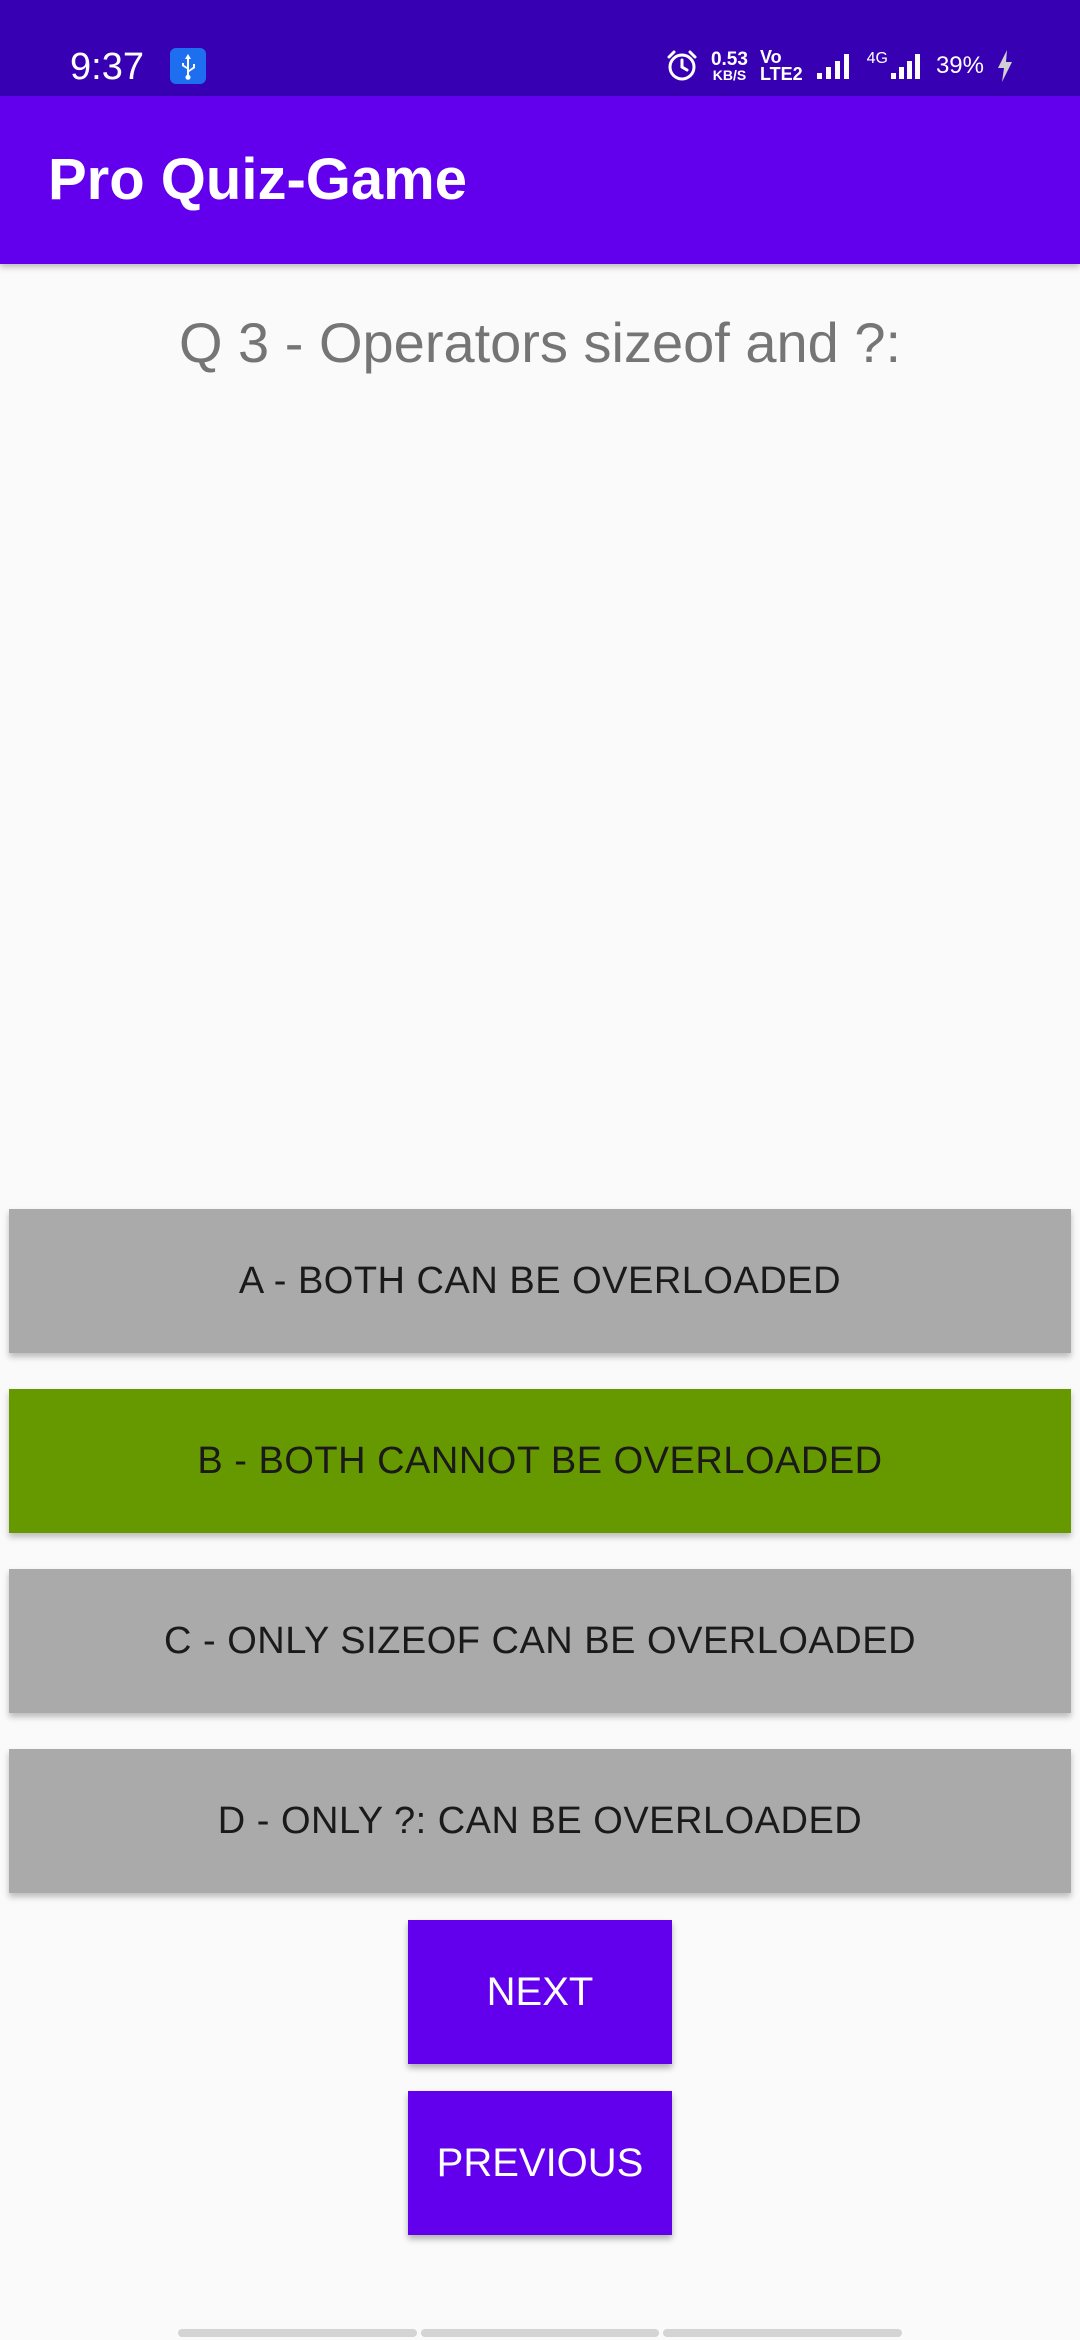 Image resolution: width=1080 pixels, height=2340 pixels. Describe the element at coordinates (729, 74) in the screenshot. I see `network-speed-unit: KB/S` at that location.